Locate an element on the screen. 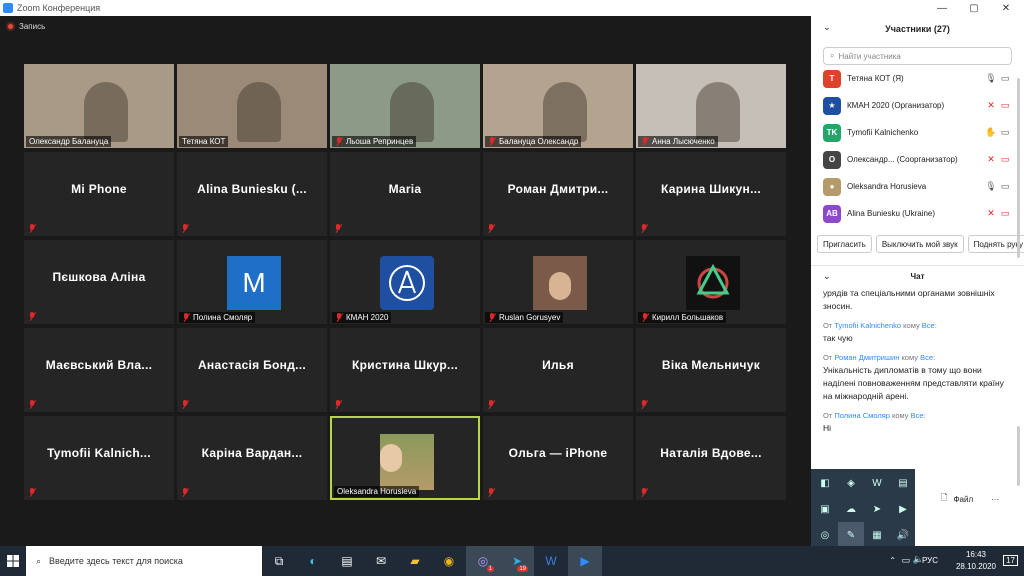 The image size is (1024, 576). avatar: О is located at coordinates (832, 159).